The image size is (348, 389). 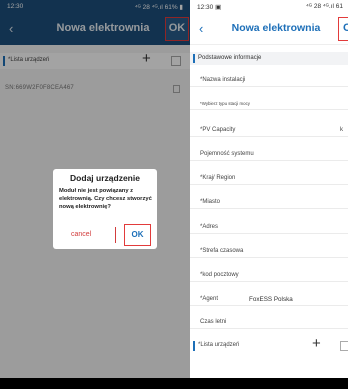 I want to click on field-label: *PV Capacity, so click(x=218, y=130).